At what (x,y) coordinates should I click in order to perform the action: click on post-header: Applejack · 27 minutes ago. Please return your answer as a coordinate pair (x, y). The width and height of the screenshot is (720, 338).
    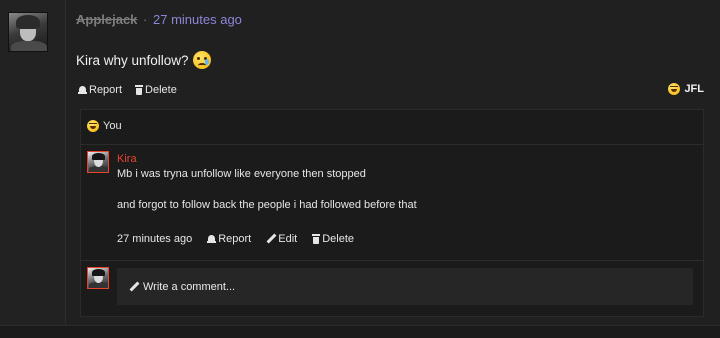
    Looking at the image, I should click on (159, 19).